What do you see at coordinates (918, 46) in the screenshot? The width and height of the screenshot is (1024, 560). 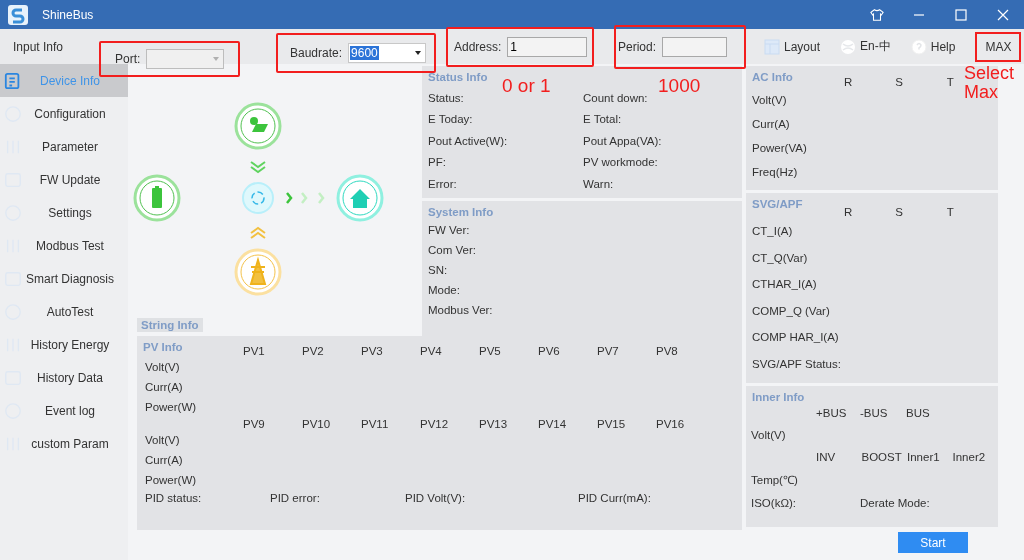 I see `help-icon` at bounding box center [918, 46].